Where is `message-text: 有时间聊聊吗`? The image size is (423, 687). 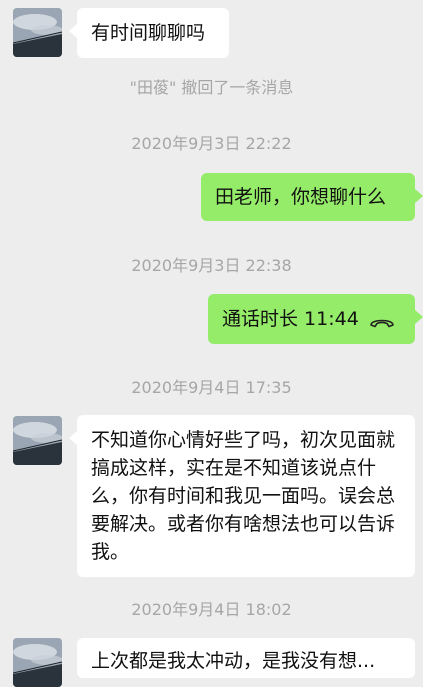 message-text: 有时间聊聊吗 is located at coordinates (148, 33).